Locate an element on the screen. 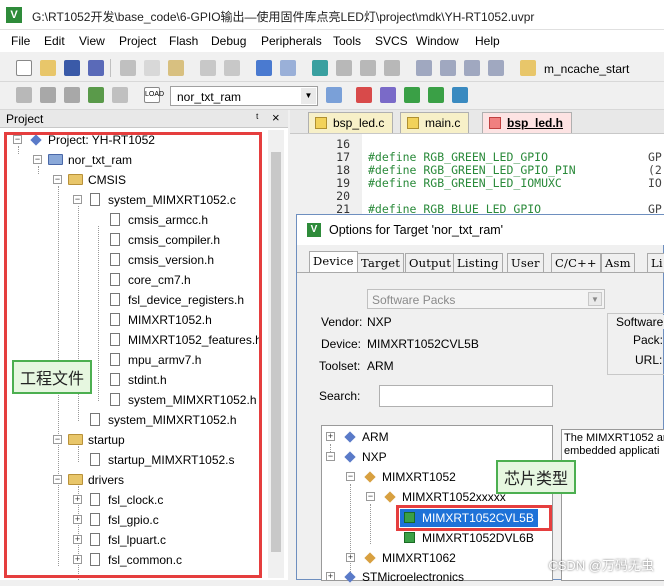 This screenshot has height=586, width=664. watermark: CSDN @万码无虫 is located at coordinates (601, 564).